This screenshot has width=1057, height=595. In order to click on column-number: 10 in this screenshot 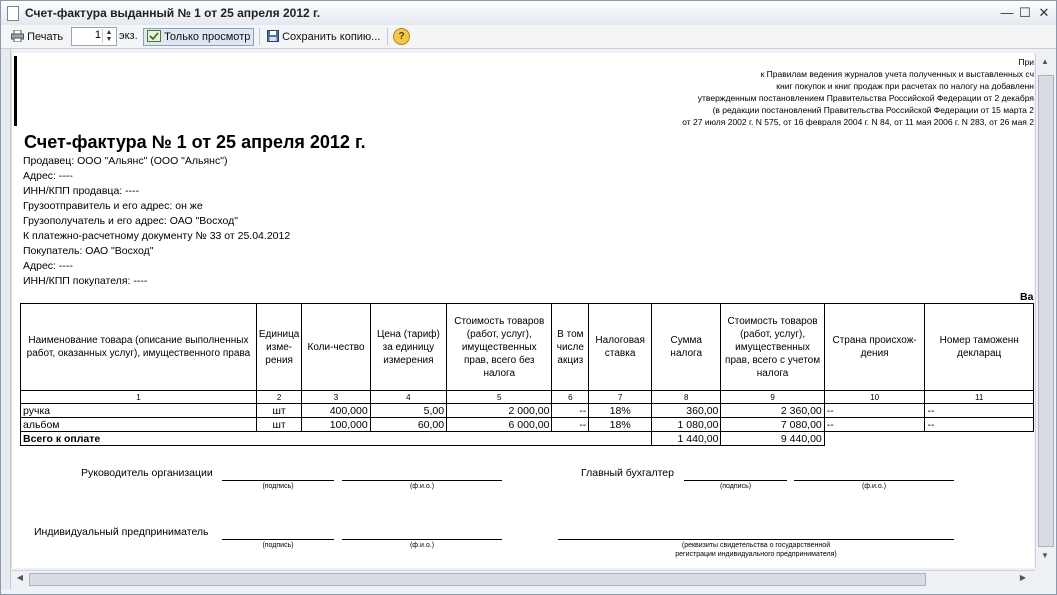, I will do `click(874, 397)`.